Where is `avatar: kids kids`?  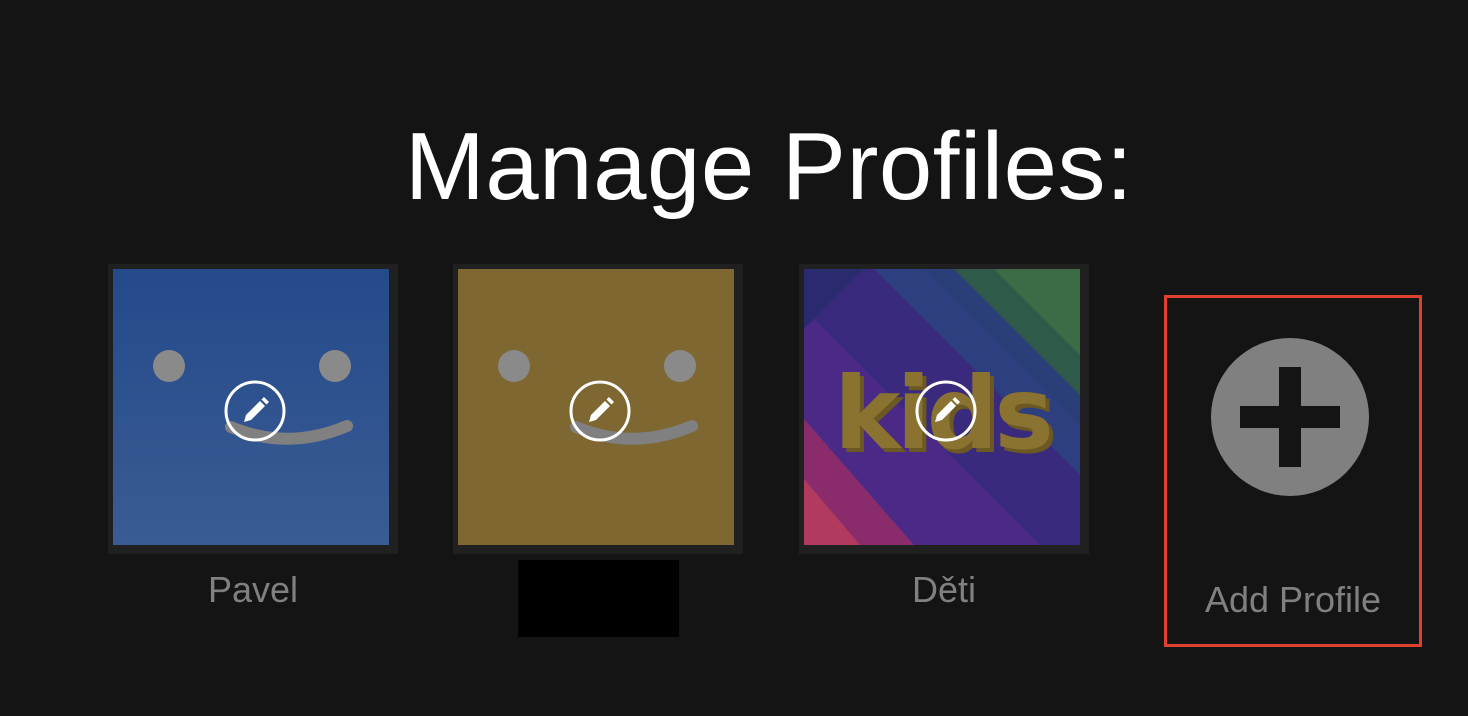
avatar: kids kids is located at coordinates (942, 407).